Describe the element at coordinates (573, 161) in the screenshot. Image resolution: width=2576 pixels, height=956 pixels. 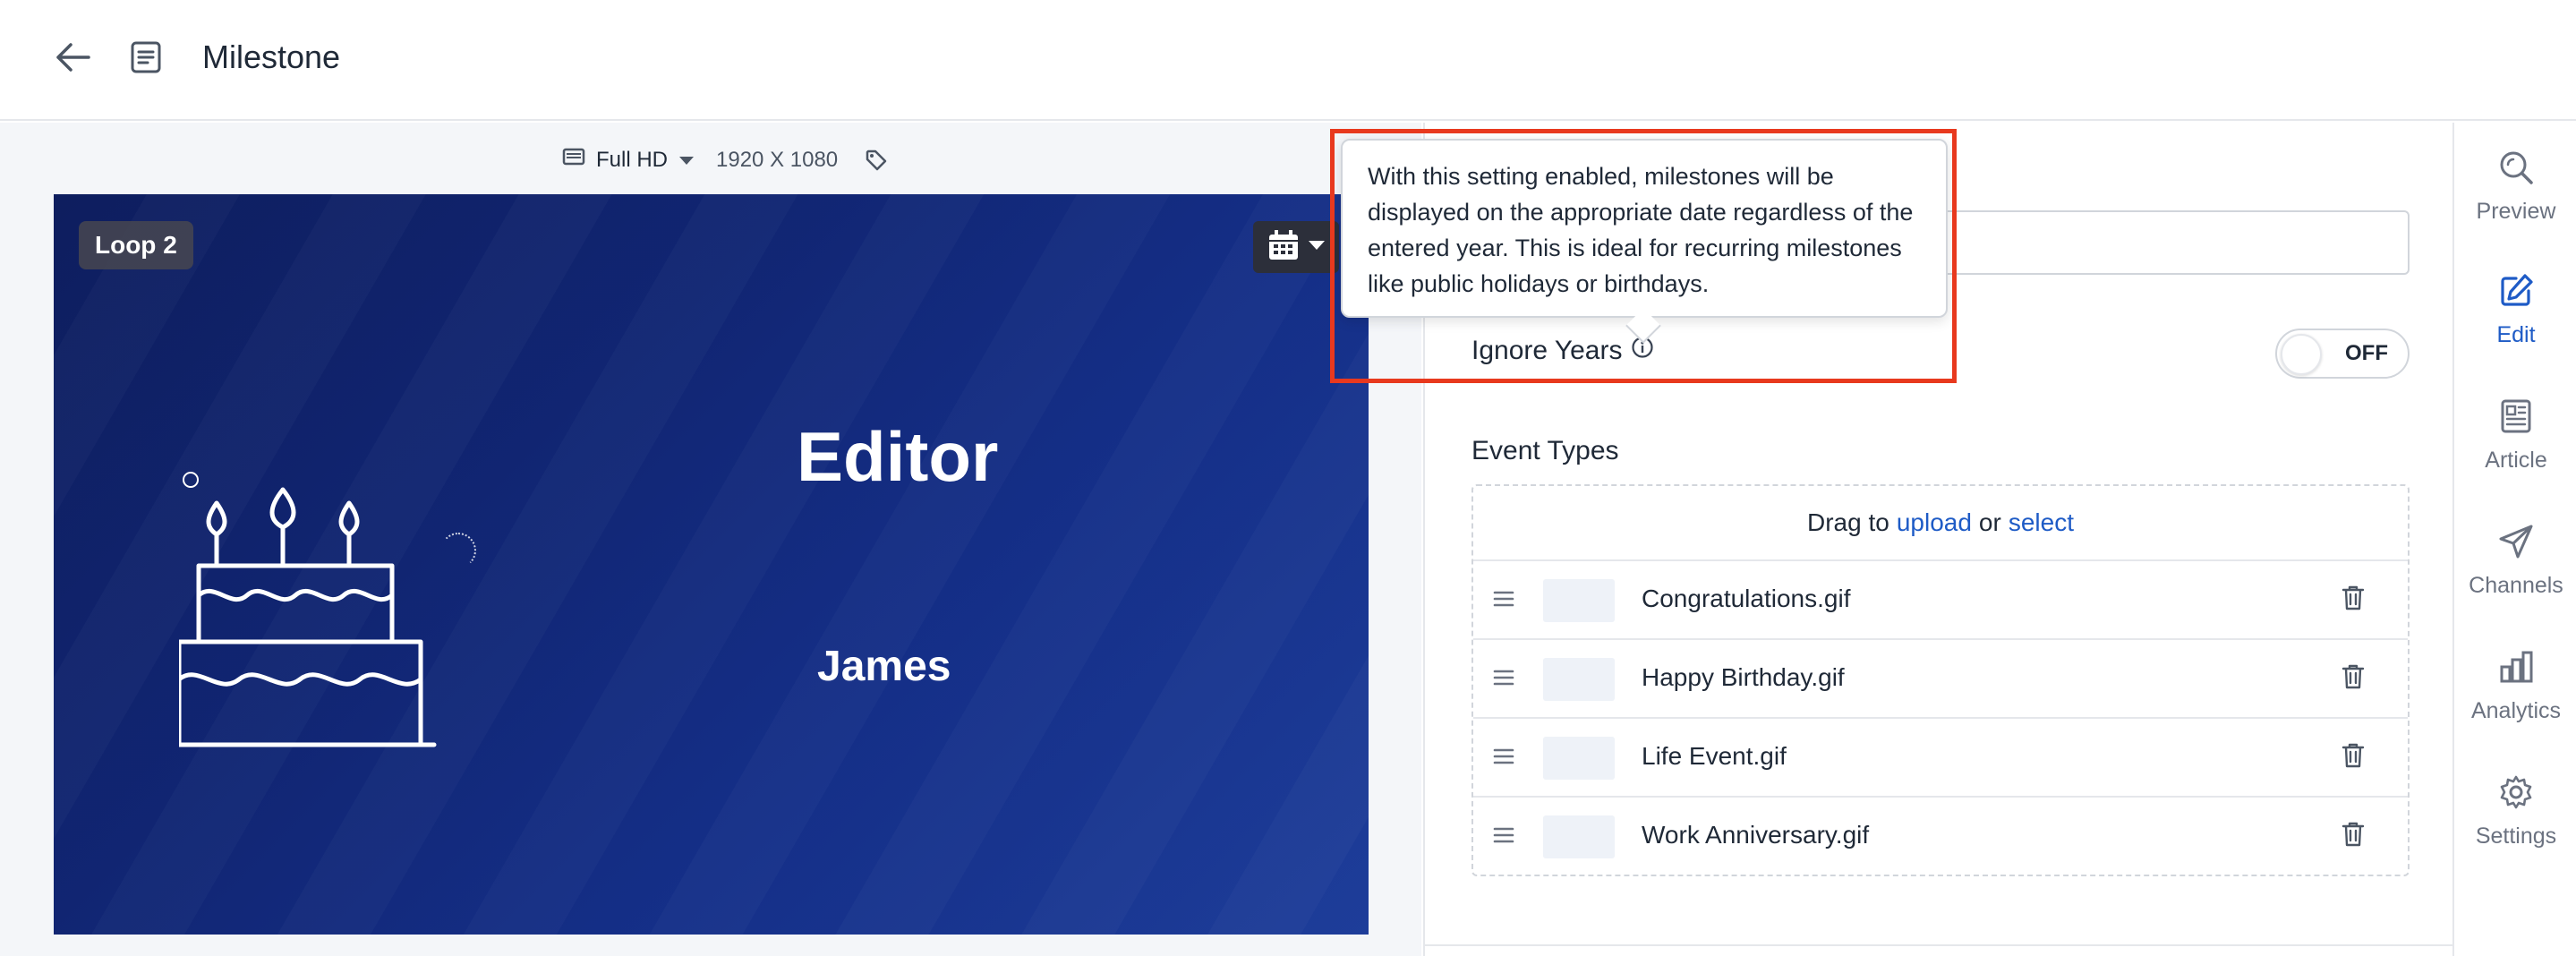
I see `monitor-icon` at that location.